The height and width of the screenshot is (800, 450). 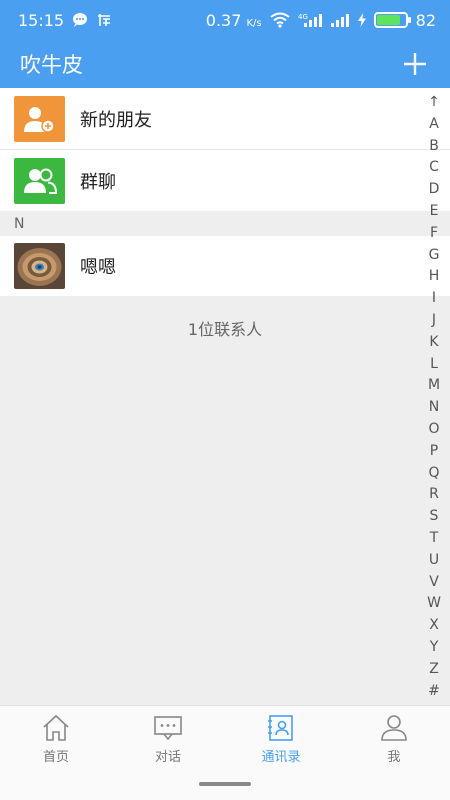 What do you see at coordinates (434, 168) in the screenshot?
I see `alpha-index-letter: C` at bounding box center [434, 168].